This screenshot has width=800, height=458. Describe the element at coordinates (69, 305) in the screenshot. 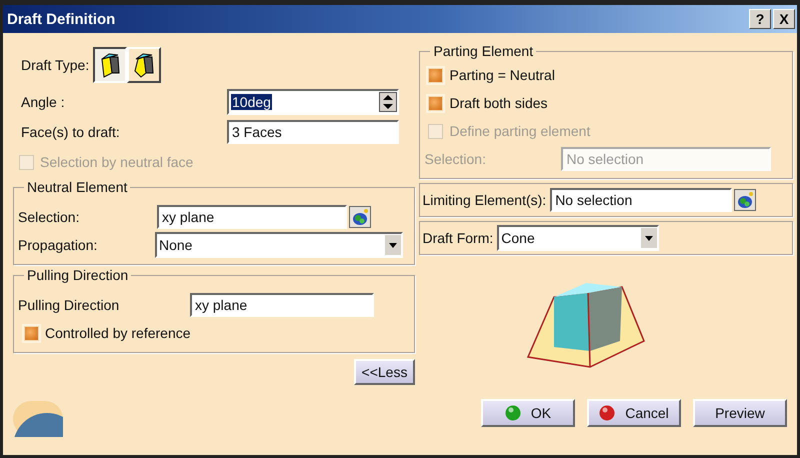

I see `field-label: Pulling Direction` at that location.